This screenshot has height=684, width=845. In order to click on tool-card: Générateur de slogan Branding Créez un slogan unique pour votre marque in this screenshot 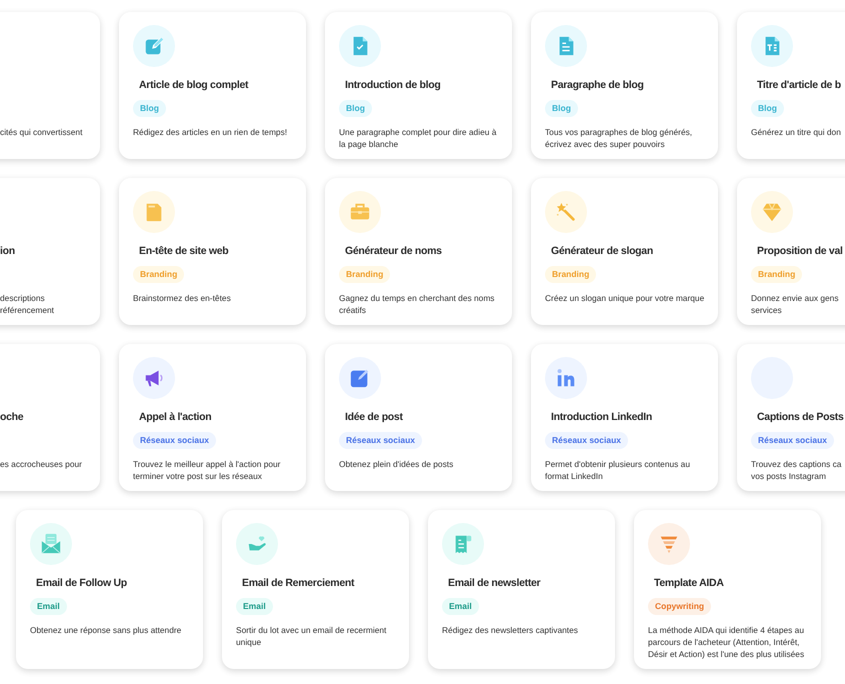, I will do `click(624, 251)`.